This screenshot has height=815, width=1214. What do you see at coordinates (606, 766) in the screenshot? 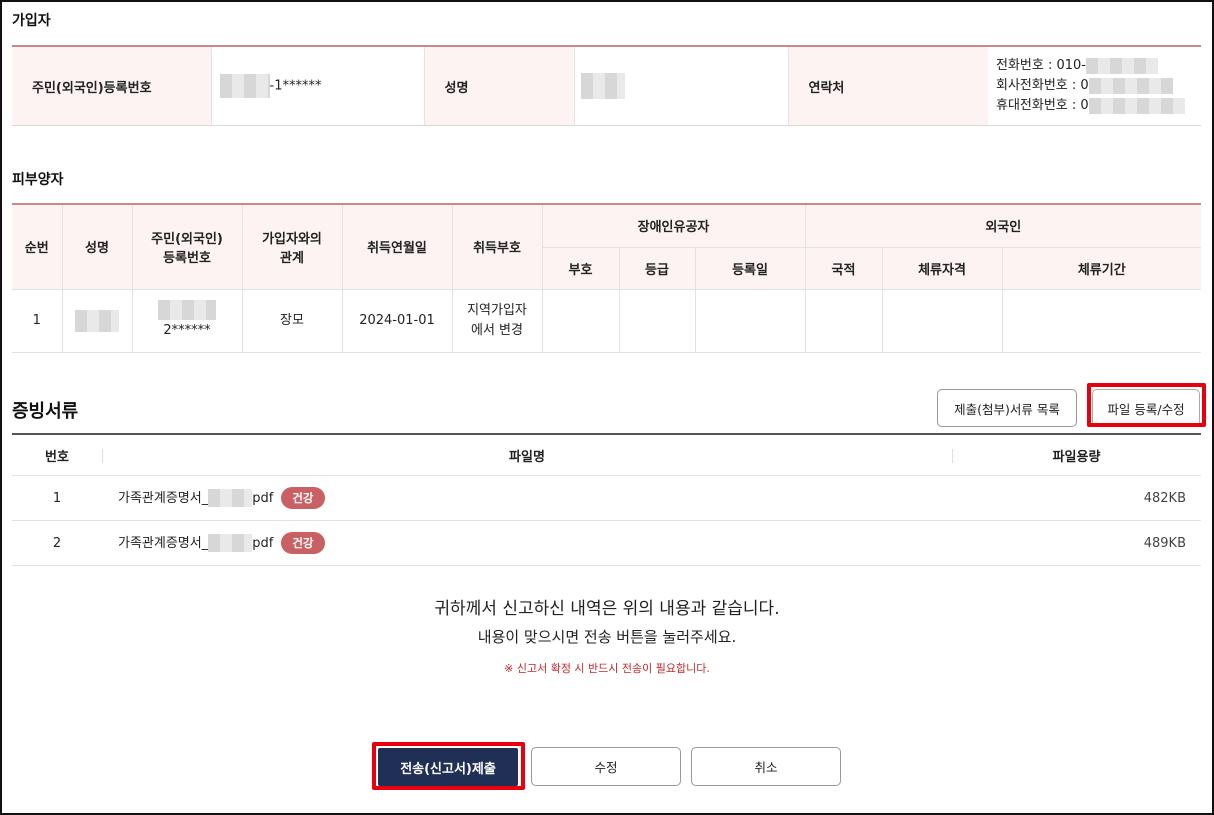
I see `edit-button: 수정` at bounding box center [606, 766].